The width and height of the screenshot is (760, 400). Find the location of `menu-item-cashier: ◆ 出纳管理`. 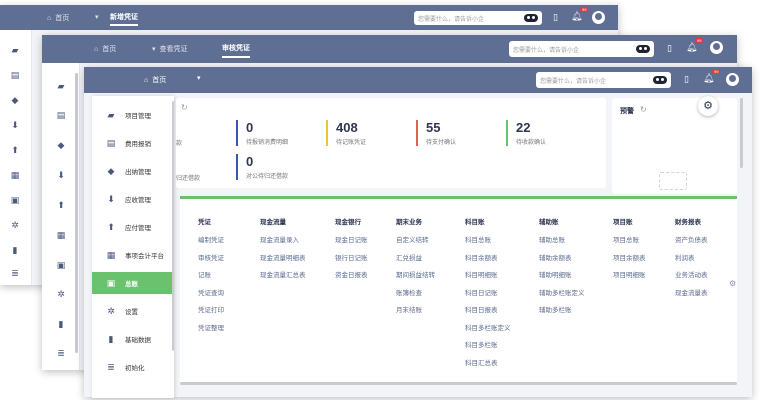

menu-item-cashier: ◆ 出纳管理 is located at coordinates (132, 171).